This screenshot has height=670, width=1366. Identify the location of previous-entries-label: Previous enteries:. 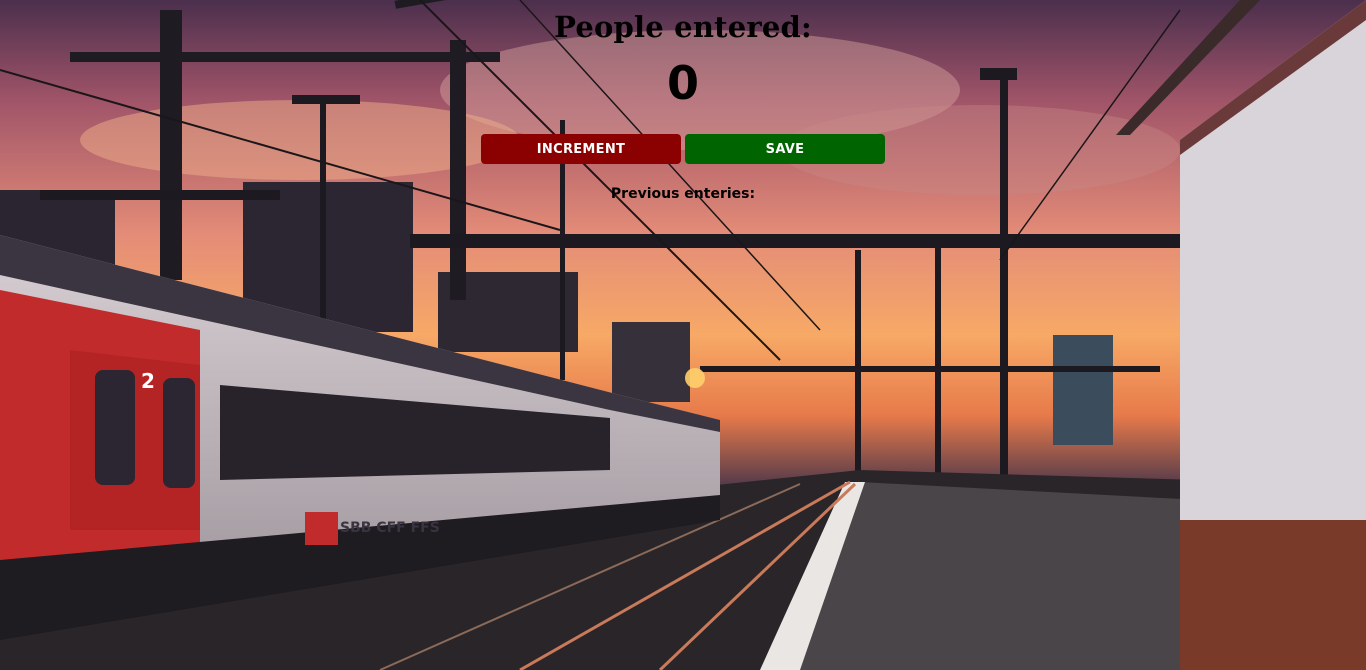
(683, 194).